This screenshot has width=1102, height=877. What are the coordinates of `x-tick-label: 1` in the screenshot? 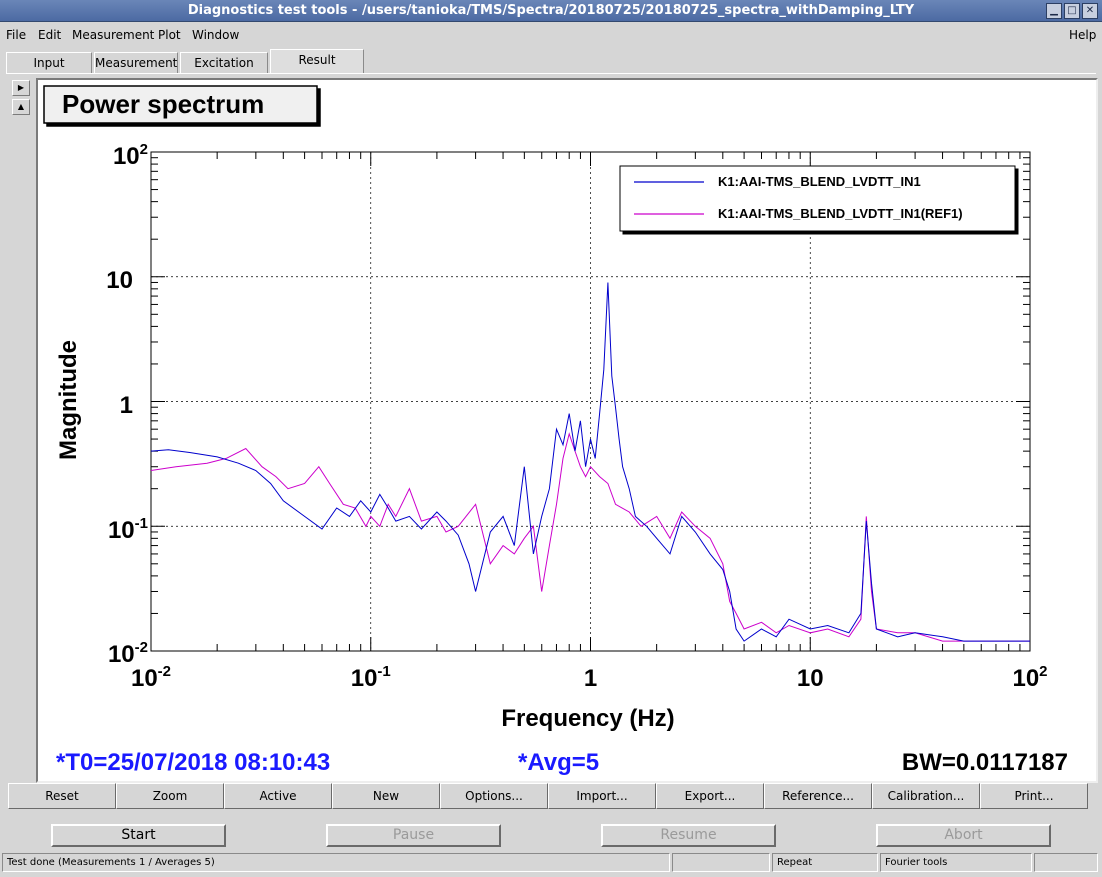 It's located at (590, 678).